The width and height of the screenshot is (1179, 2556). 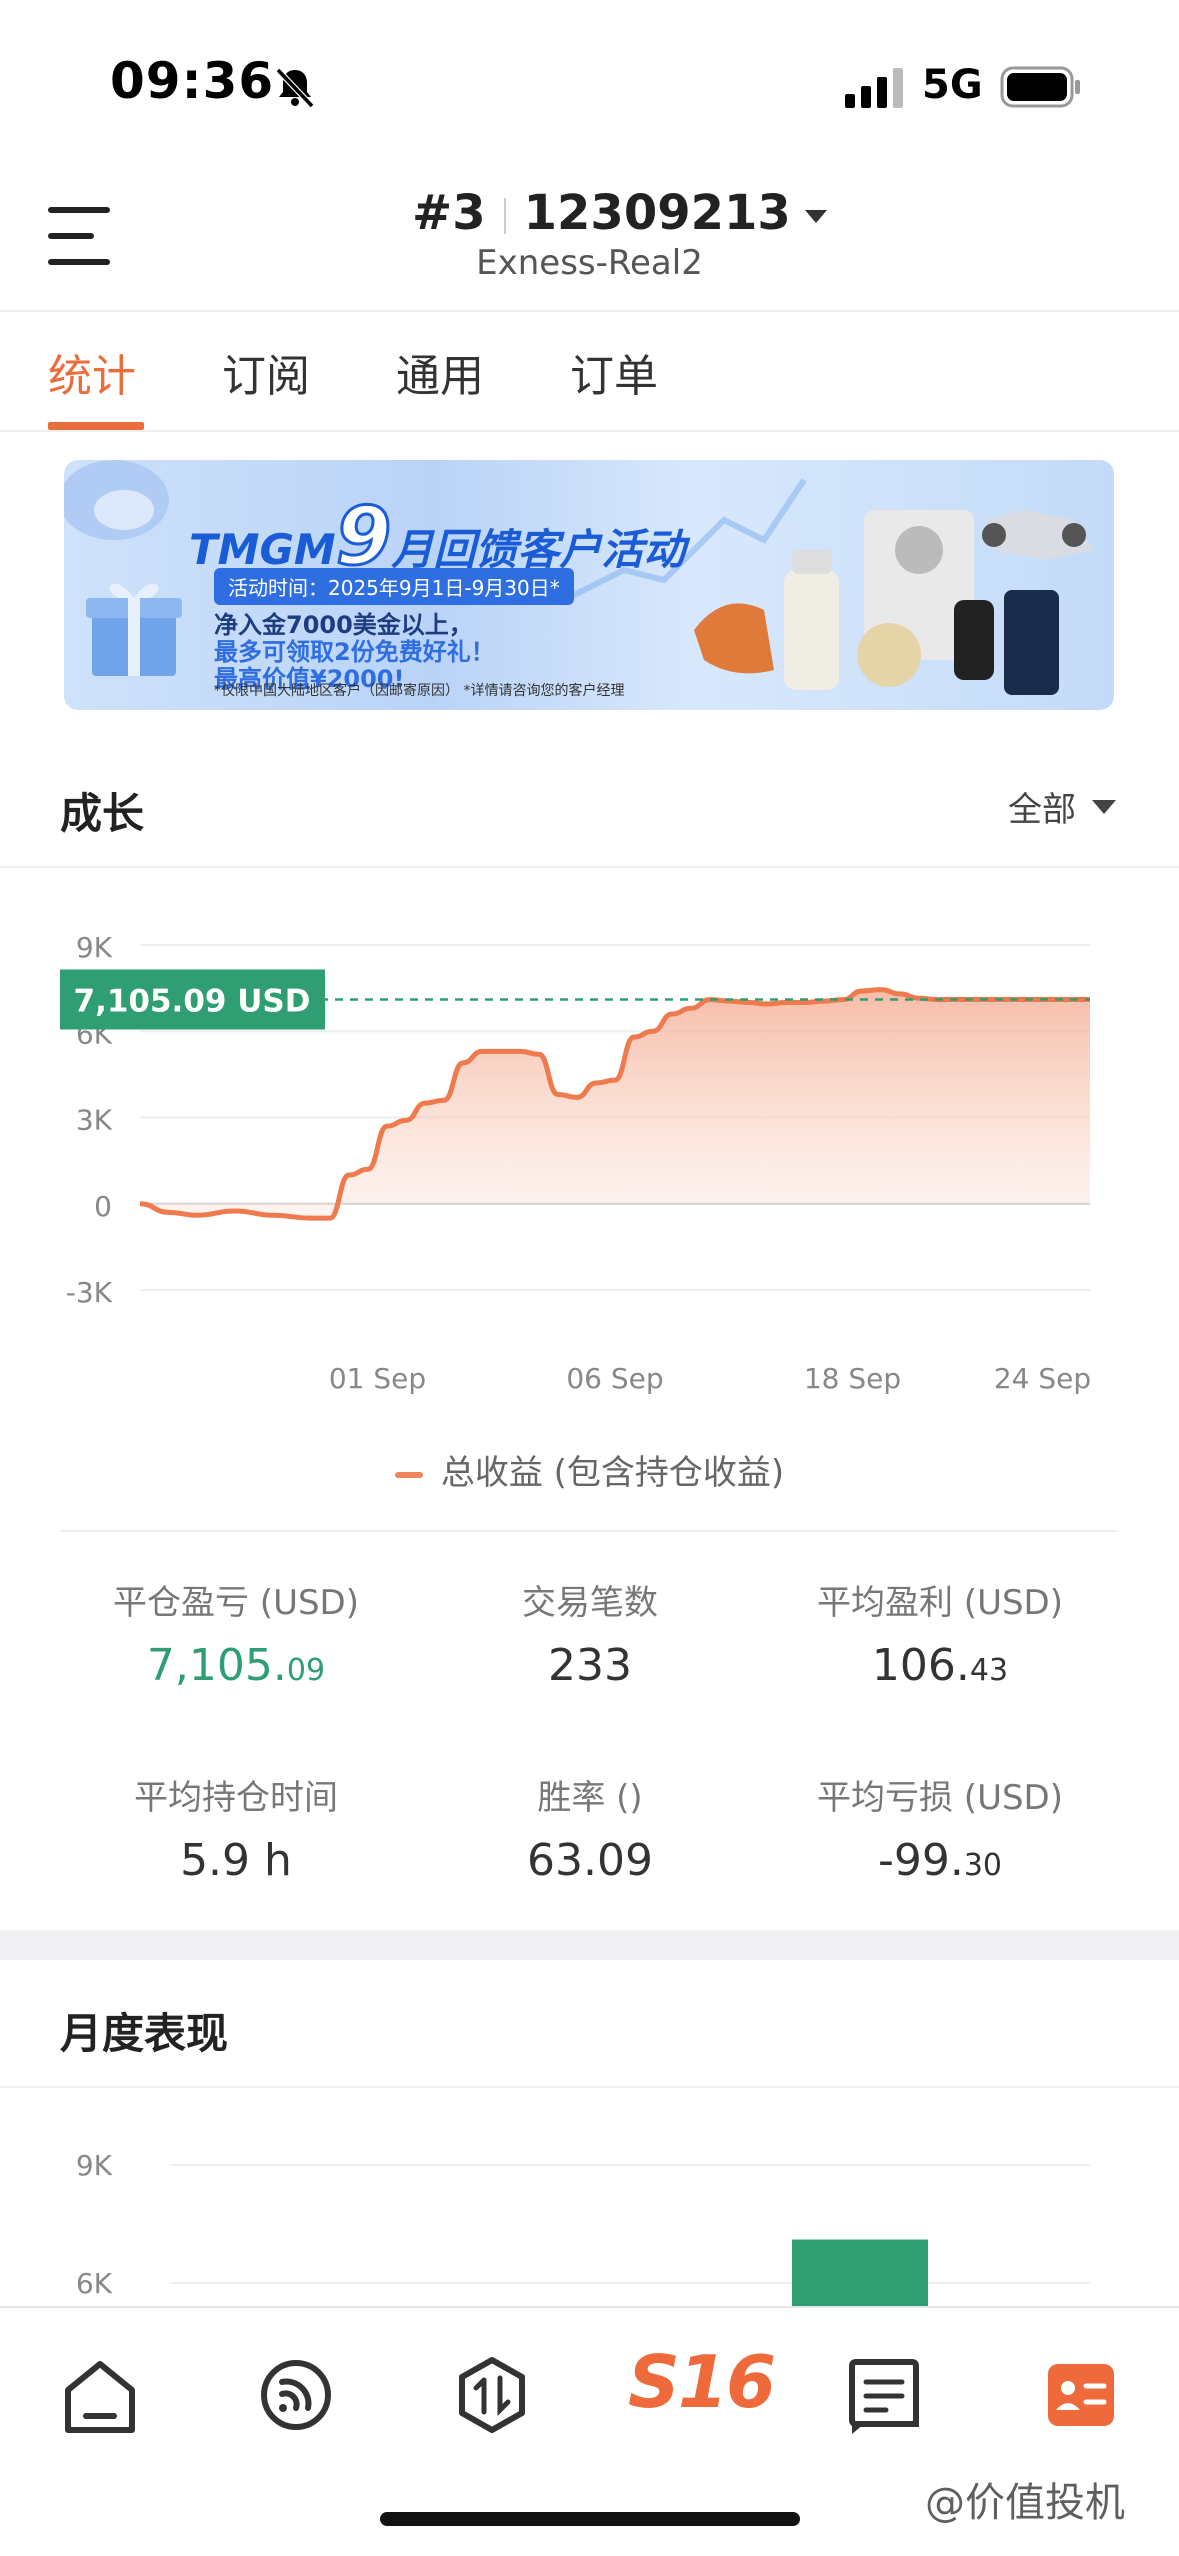 What do you see at coordinates (236, 1603) in the screenshot?
I see `stat-label: 平仓盈亏 (USD)` at bounding box center [236, 1603].